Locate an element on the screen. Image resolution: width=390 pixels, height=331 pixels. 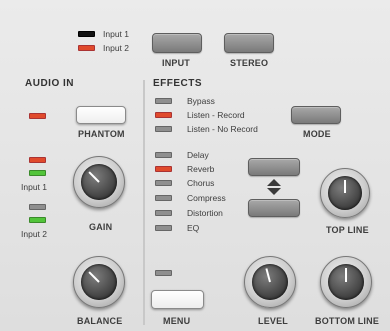
input-button is located at coordinates (177, 43).